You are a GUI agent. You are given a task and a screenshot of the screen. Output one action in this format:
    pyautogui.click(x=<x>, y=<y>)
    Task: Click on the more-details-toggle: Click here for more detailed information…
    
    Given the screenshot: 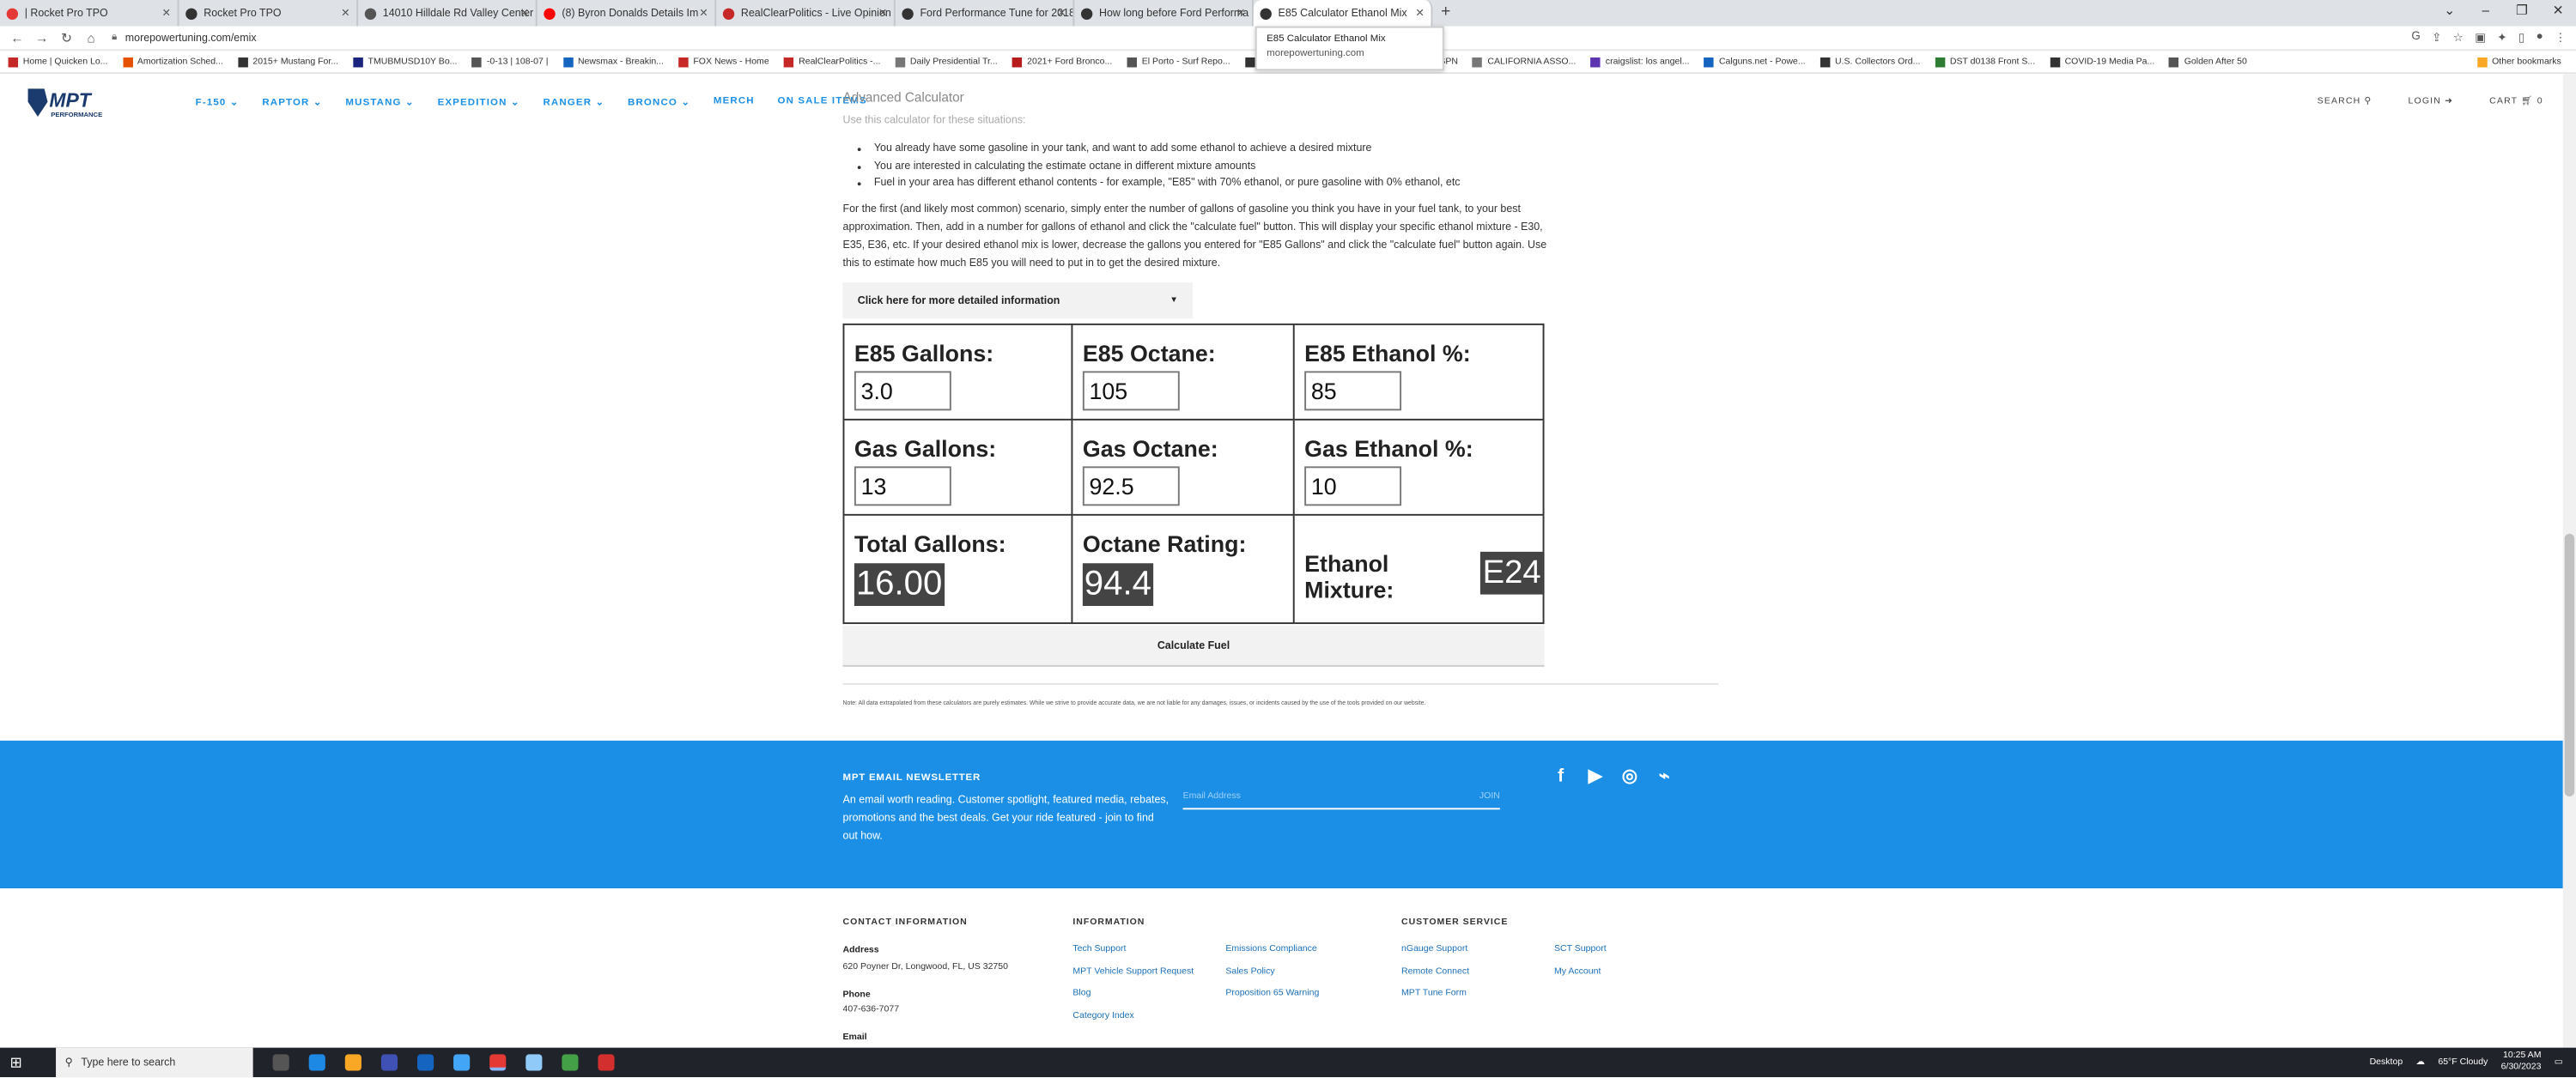 What is the action you would take?
    pyautogui.click(x=1018, y=300)
    